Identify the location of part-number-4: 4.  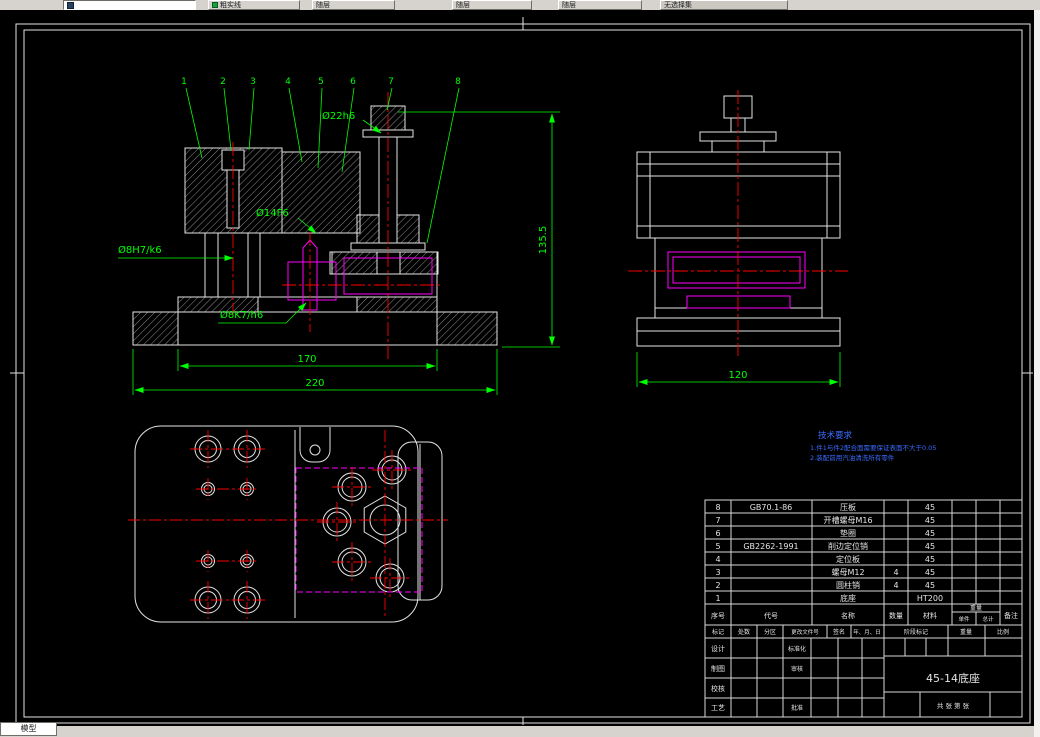
(288, 82).